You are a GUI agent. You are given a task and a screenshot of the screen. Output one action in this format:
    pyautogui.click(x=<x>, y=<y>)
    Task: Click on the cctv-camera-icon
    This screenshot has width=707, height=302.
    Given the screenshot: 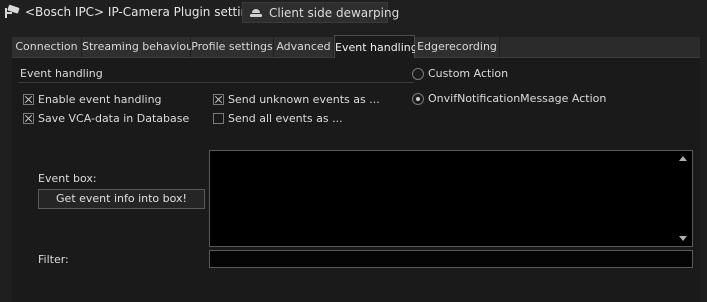 What is the action you would take?
    pyautogui.click(x=12, y=11)
    